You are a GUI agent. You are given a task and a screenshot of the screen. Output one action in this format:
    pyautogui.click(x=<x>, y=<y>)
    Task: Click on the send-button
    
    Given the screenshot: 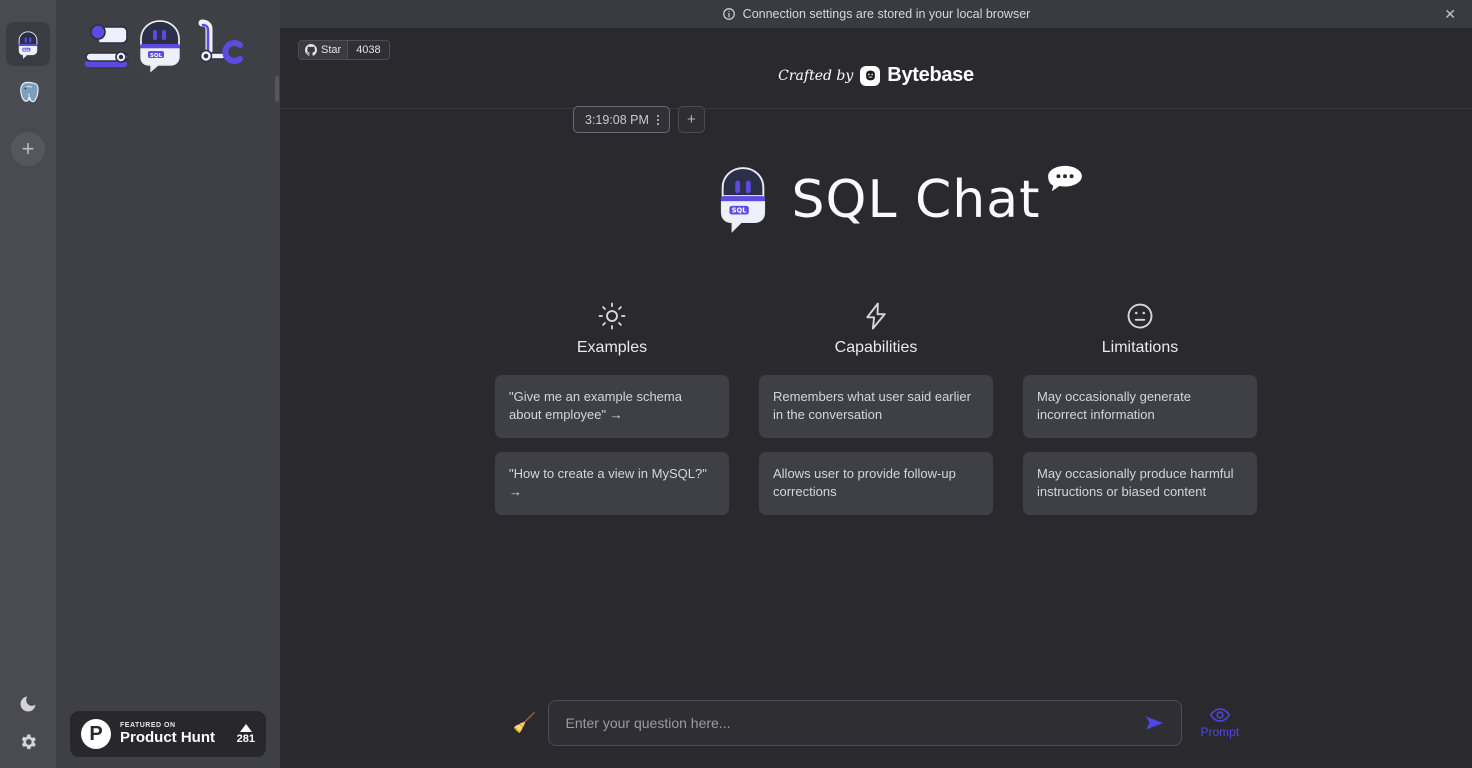 What is the action you would take?
    pyautogui.click(x=1155, y=723)
    